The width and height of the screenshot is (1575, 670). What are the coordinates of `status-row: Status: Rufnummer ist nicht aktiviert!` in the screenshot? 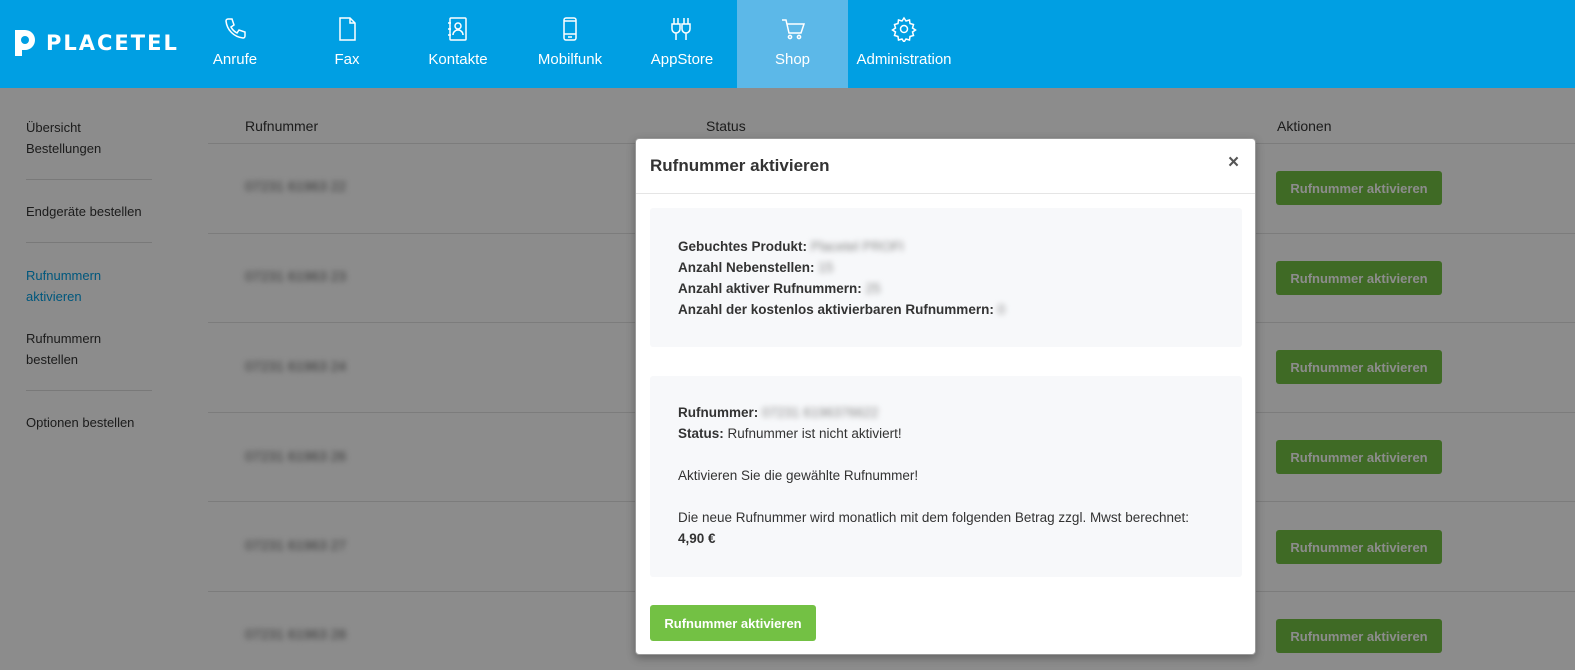 It's located at (790, 433).